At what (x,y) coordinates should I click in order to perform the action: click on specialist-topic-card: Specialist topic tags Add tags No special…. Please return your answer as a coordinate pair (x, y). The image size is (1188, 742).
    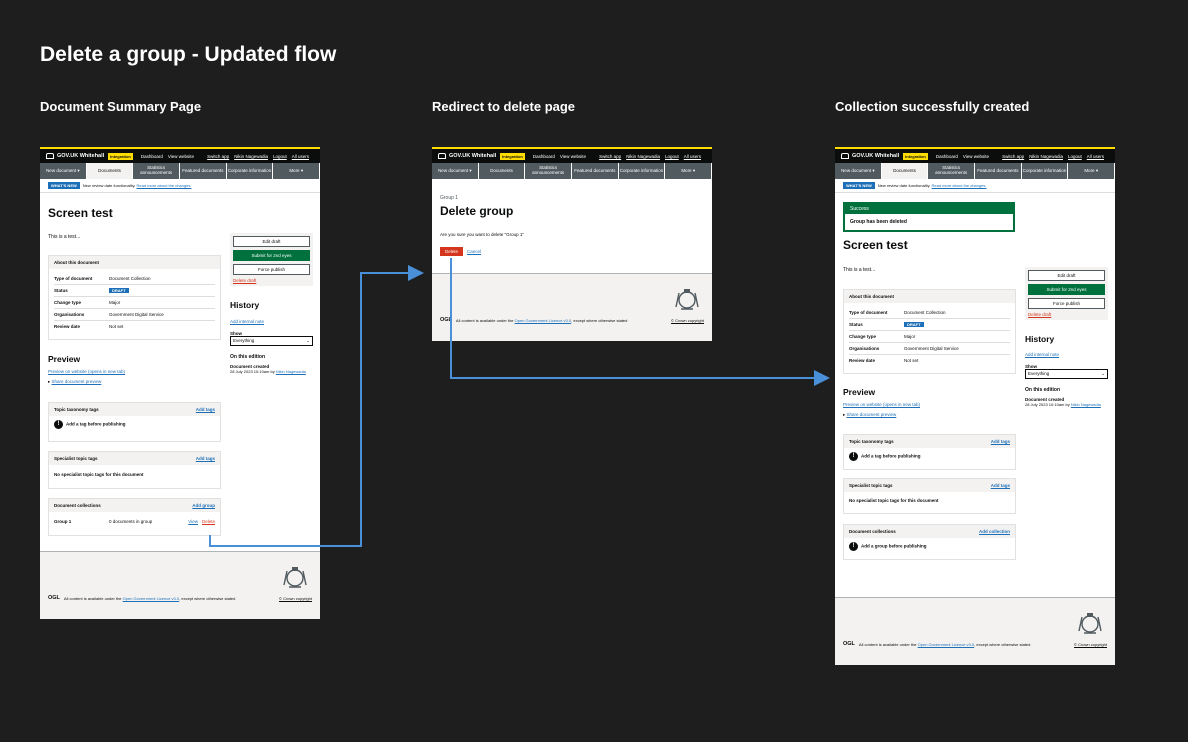
    Looking at the image, I should click on (134, 470).